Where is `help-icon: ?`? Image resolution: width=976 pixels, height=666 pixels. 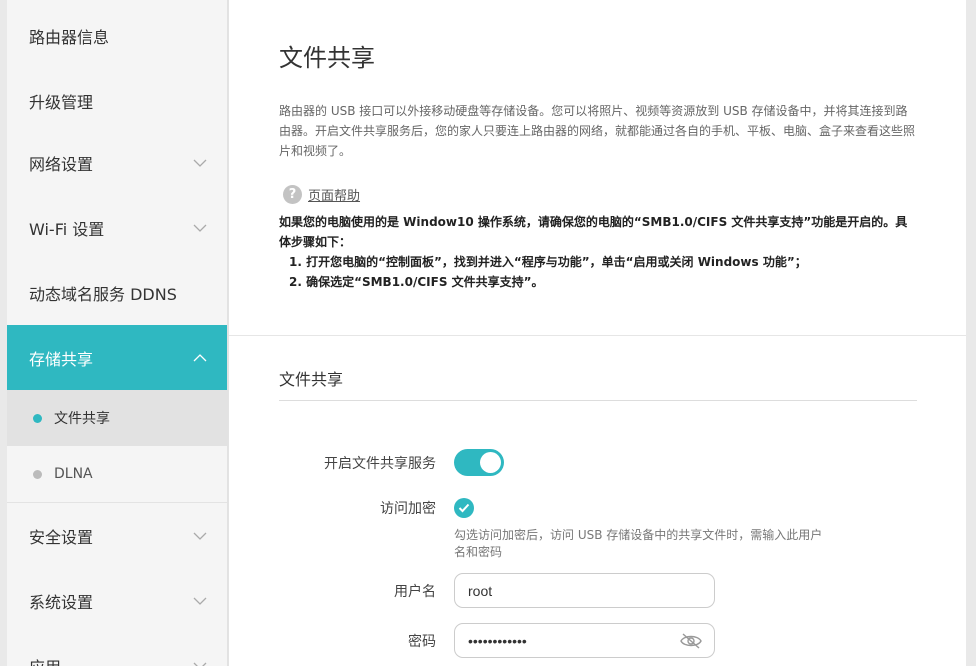 help-icon: ? is located at coordinates (292, 194).